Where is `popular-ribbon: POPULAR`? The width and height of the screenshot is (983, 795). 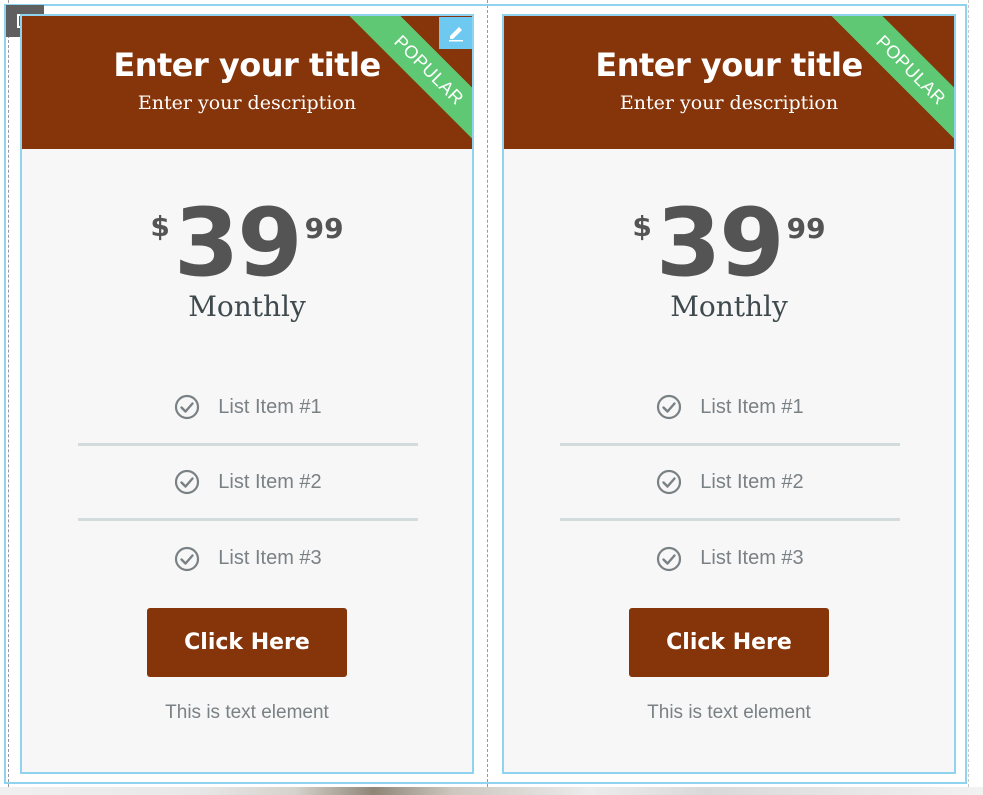 popular-ribbon: POPULAR is located at coordinates (892, 83).